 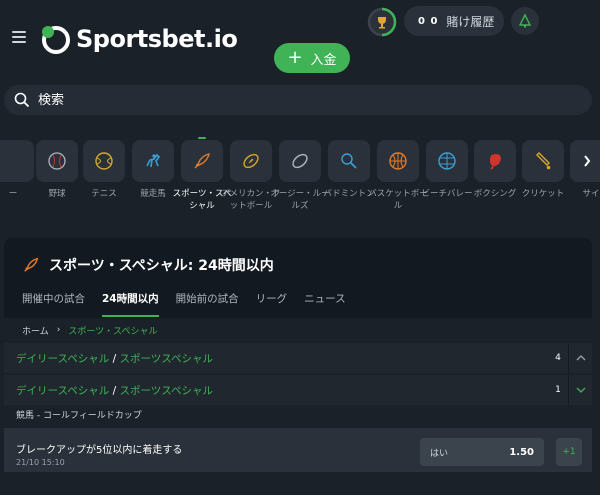 I want to click on aussie-rules-icon, so click(x=300, y=161).